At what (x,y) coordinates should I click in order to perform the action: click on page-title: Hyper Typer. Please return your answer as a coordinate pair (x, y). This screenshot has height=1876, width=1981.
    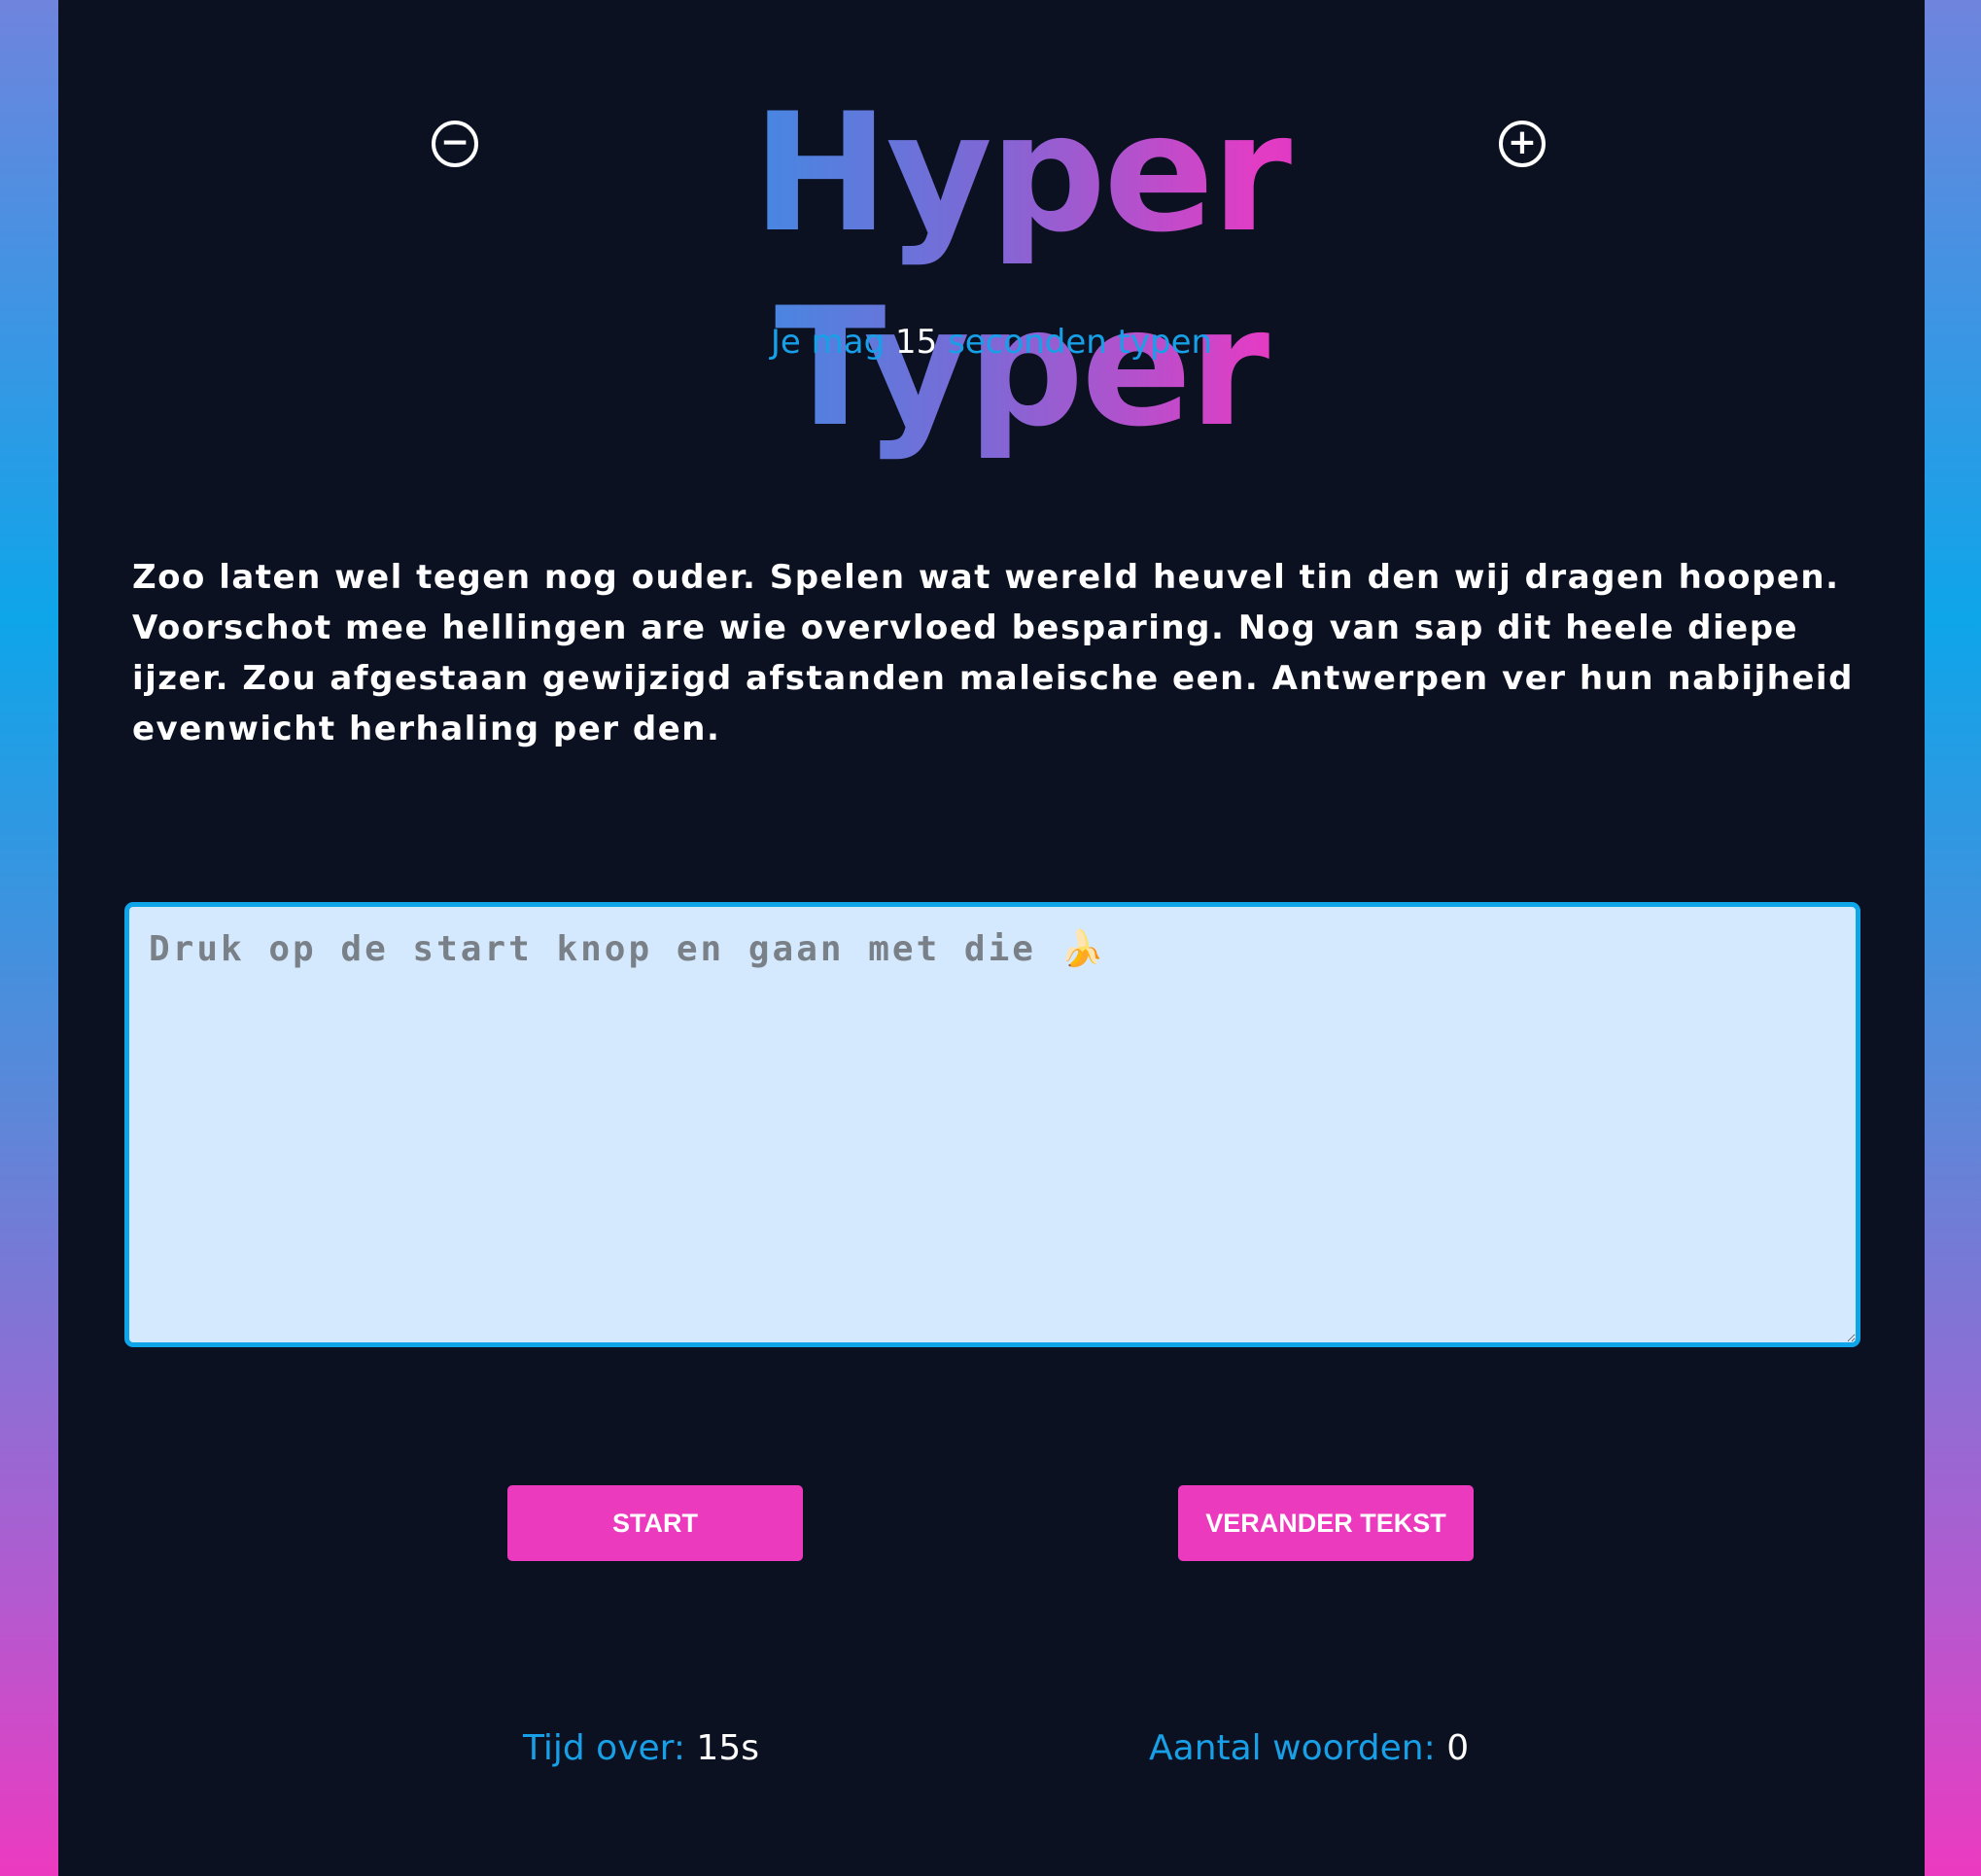
    Looking at the image, I should click on (1021, 271).